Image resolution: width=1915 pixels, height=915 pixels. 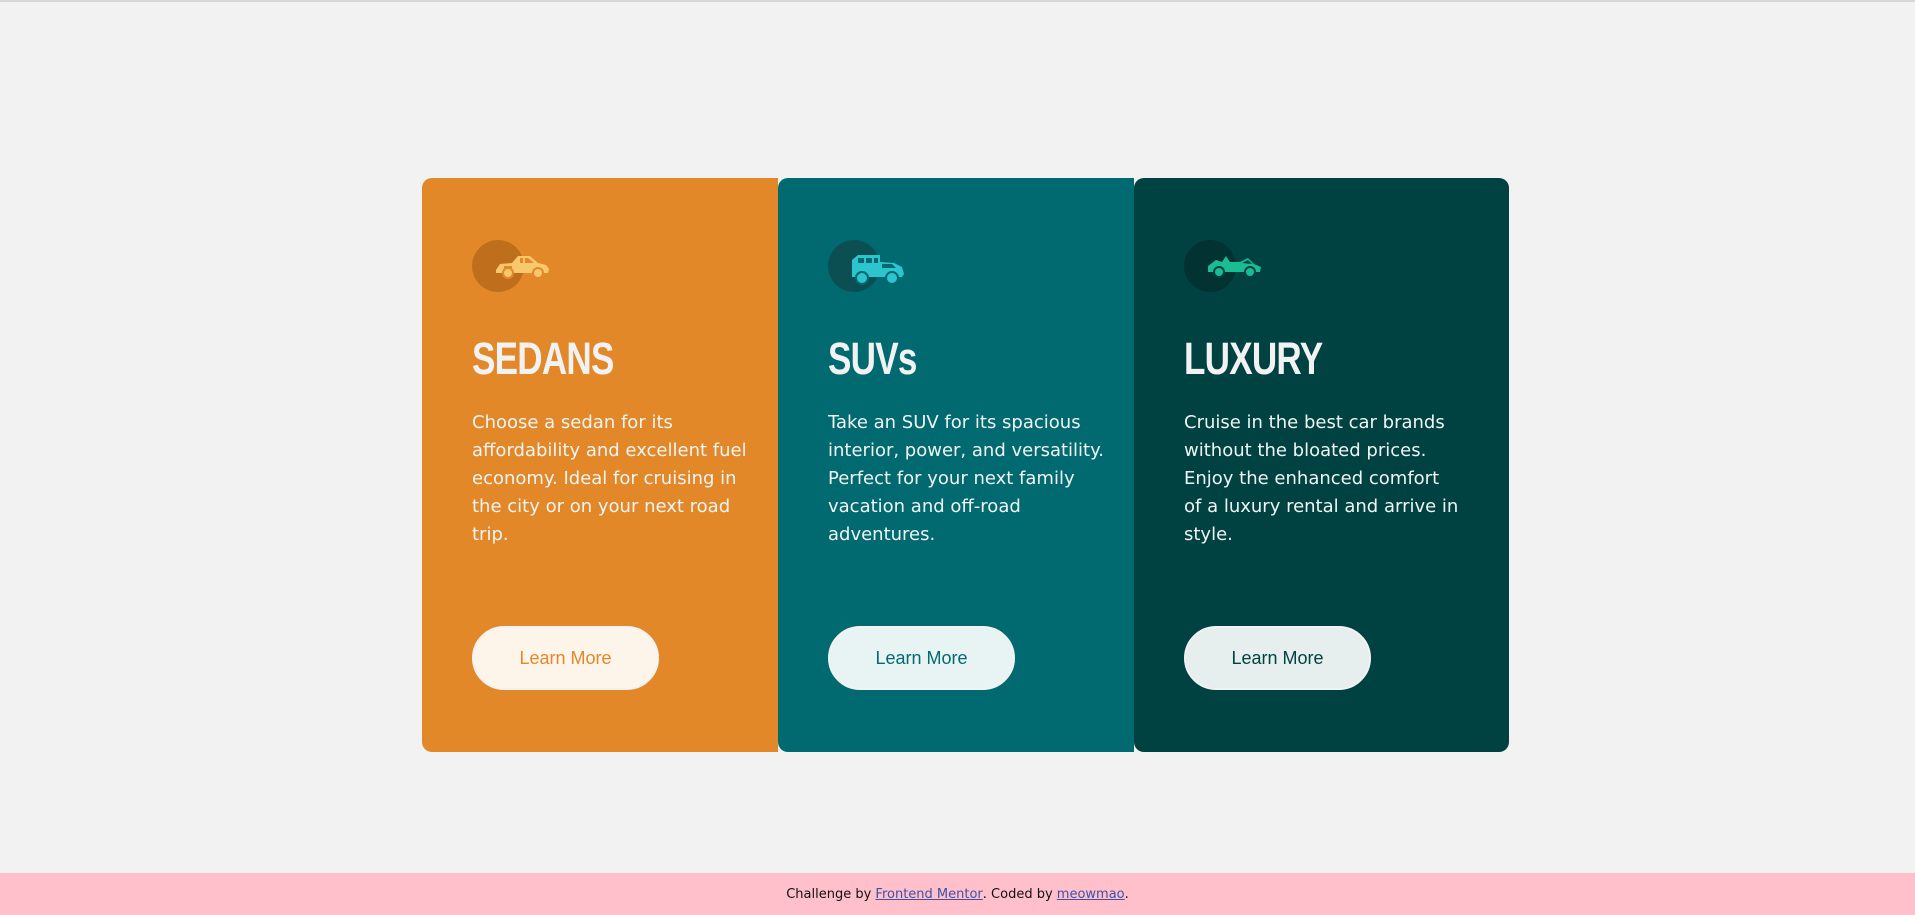 What do you see at coordinates (1253, 358) in the screenshot?
I see `card-title: LUXURY` at bounding box center [1253, 358].